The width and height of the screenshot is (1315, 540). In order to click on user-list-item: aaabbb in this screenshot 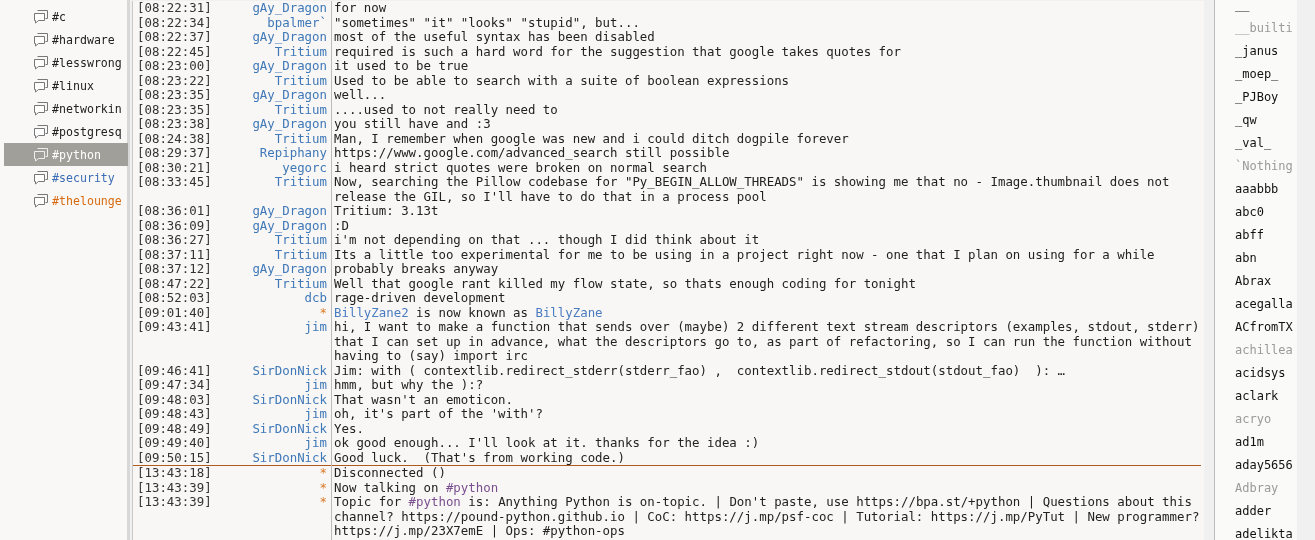, I will do `click(1266, 189)`.